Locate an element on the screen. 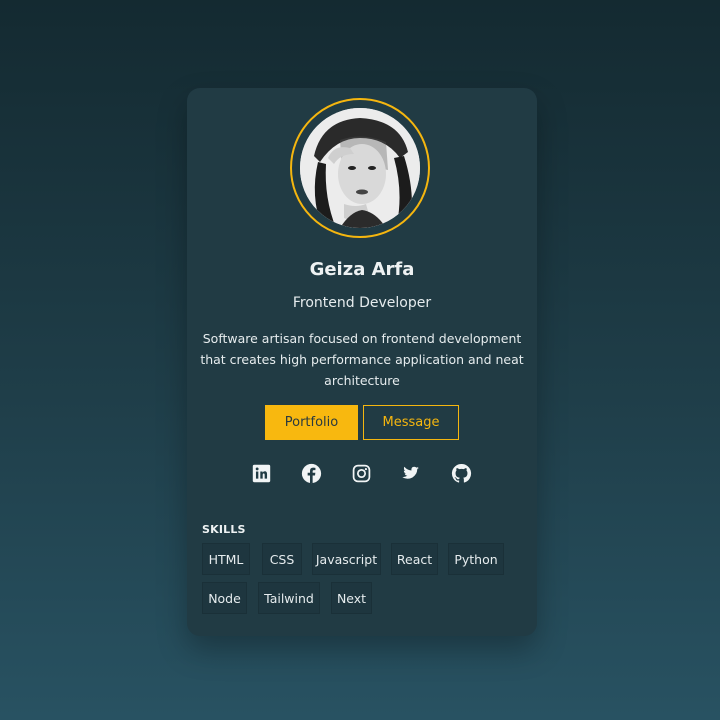 Image resolution: width=720 pixels, height=720 pixels. facebook-link is located at coordinates (311, 473).